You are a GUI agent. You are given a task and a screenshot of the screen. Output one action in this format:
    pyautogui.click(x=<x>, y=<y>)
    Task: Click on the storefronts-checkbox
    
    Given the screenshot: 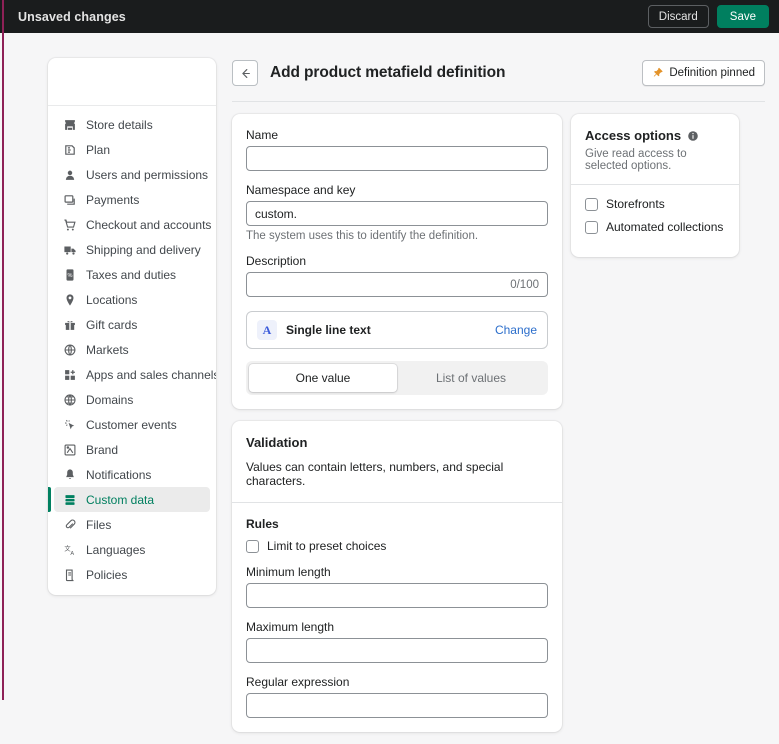 What is the action you would take?
    pyautogui.click(x=591, y=204)
    